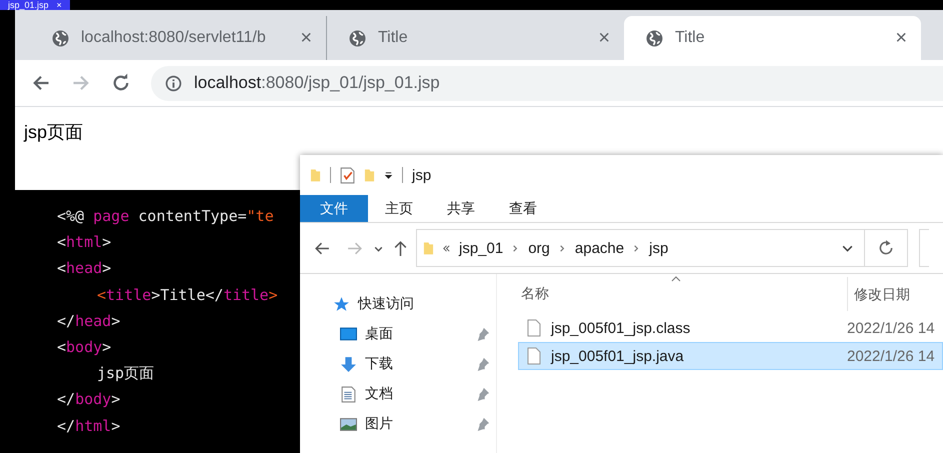 The width and height of the screenshot is (943, 453). Describe the element at coordinates (35, 5) in the screenshot. I see `editor-tab: jsp_01.jsp ×` at that location.